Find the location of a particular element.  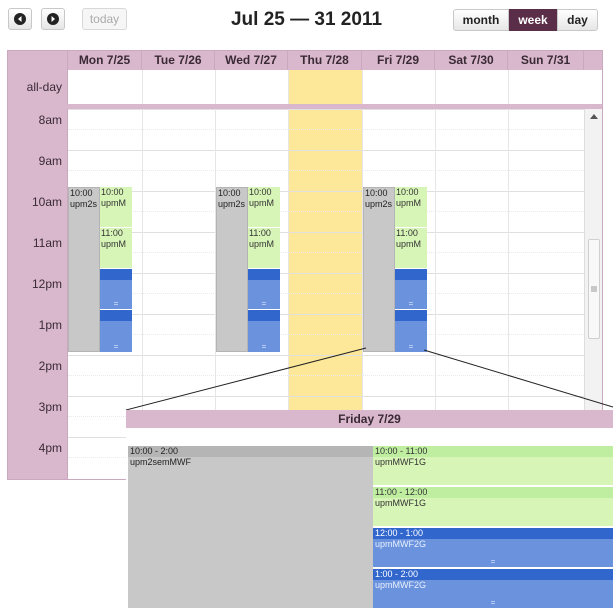

zoom-event-upm2sem: 10:00 - 2:00 upm2semMWF is located at coordinates (250, 527).